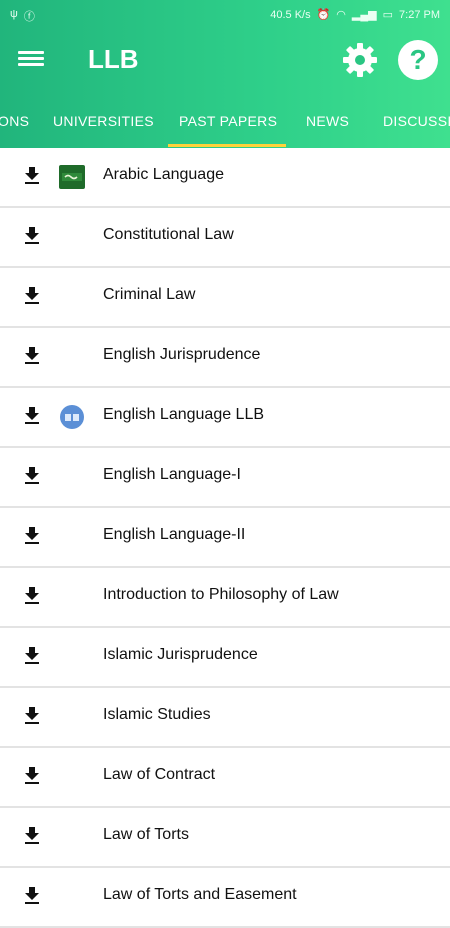  What do you see at coordinates (14, 124) in the screenshot?
I see `tab-ons: ONS` at bounding box center [14, 124].